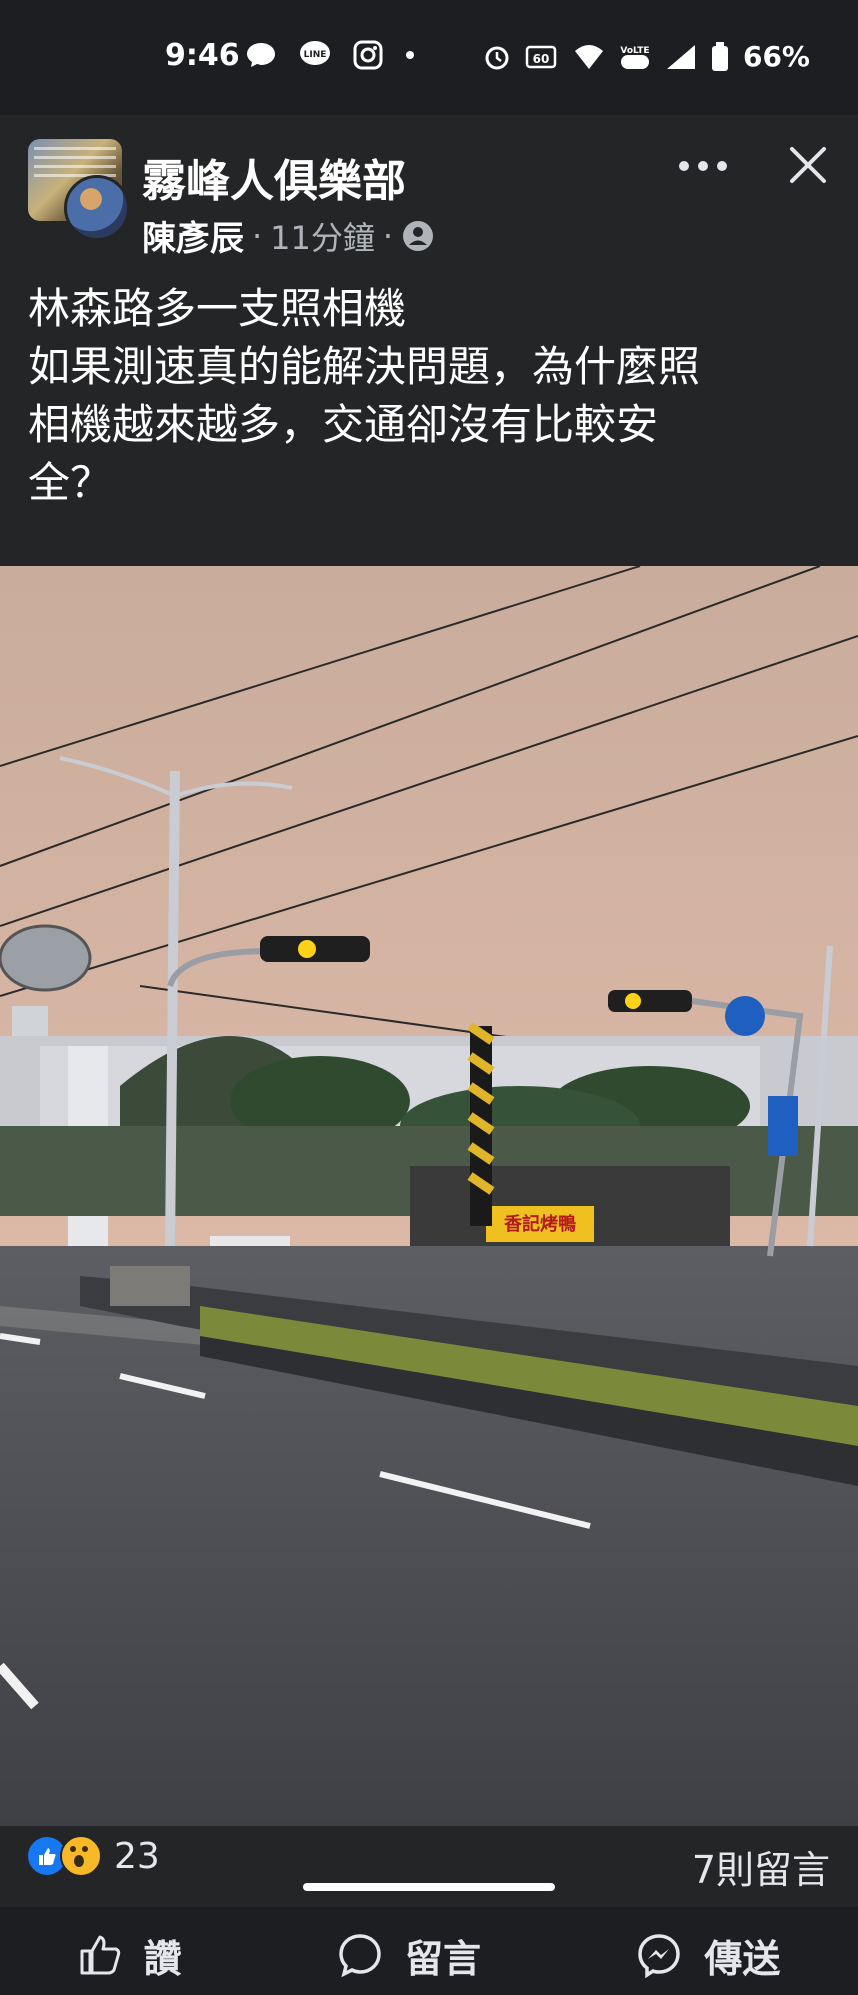 This screenshot has width=858, height=1995. Describe the element at coordinates (162, 1958) in the screenshot. I see `like-label: 讚` at that location.